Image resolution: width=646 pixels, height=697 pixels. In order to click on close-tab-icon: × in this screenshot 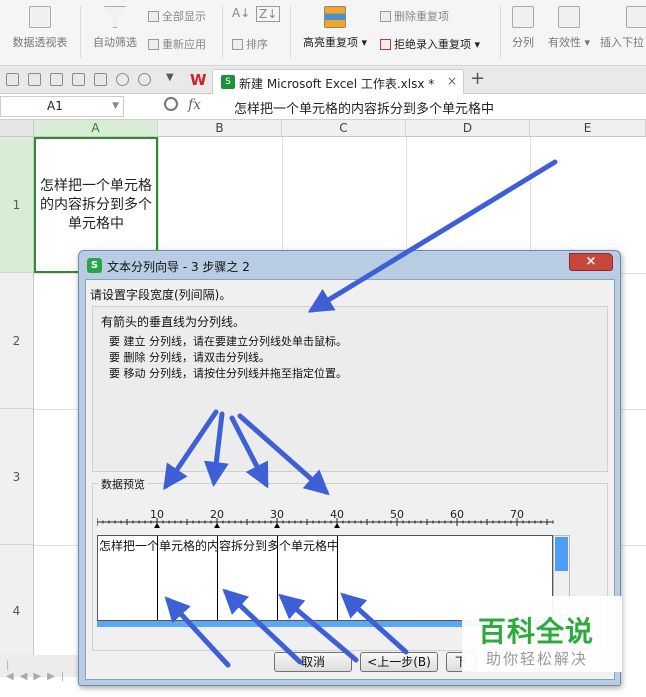, I will do `click(452, 81)`.